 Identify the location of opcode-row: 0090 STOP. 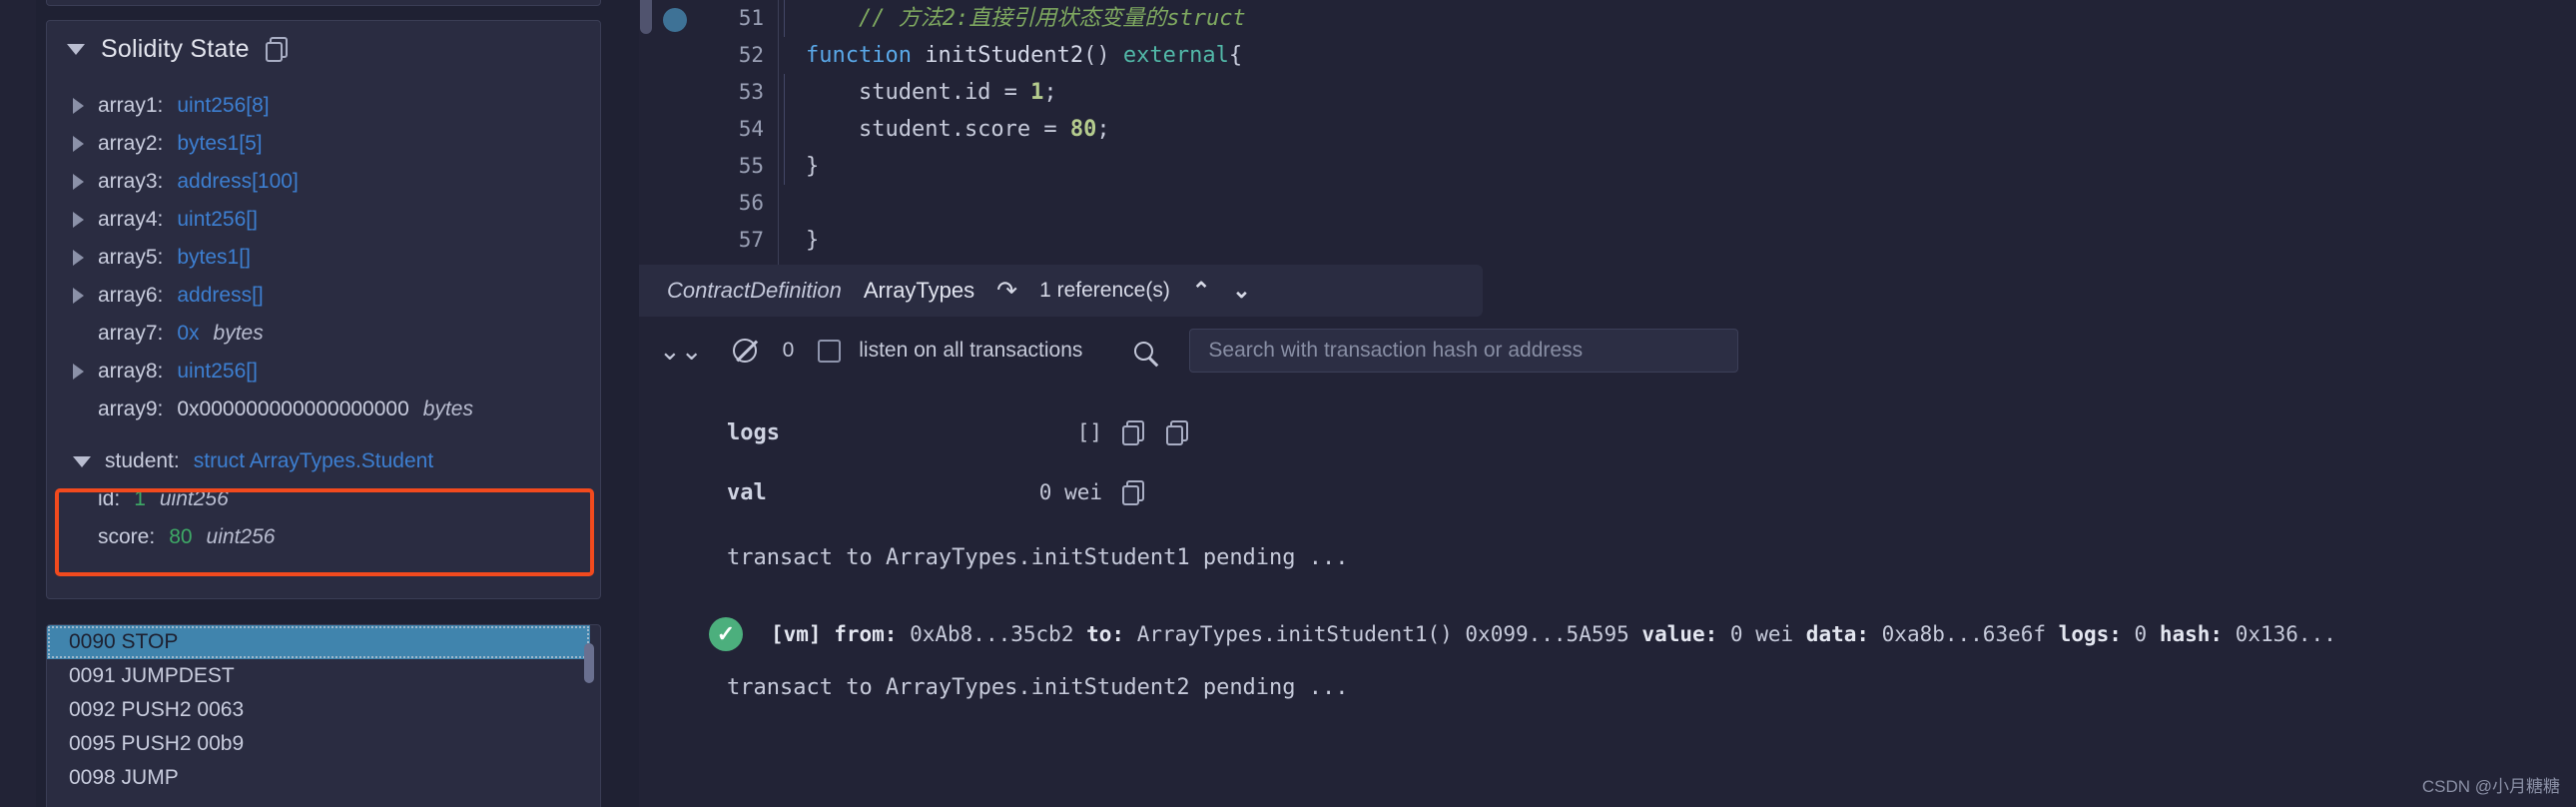
(318, 642).